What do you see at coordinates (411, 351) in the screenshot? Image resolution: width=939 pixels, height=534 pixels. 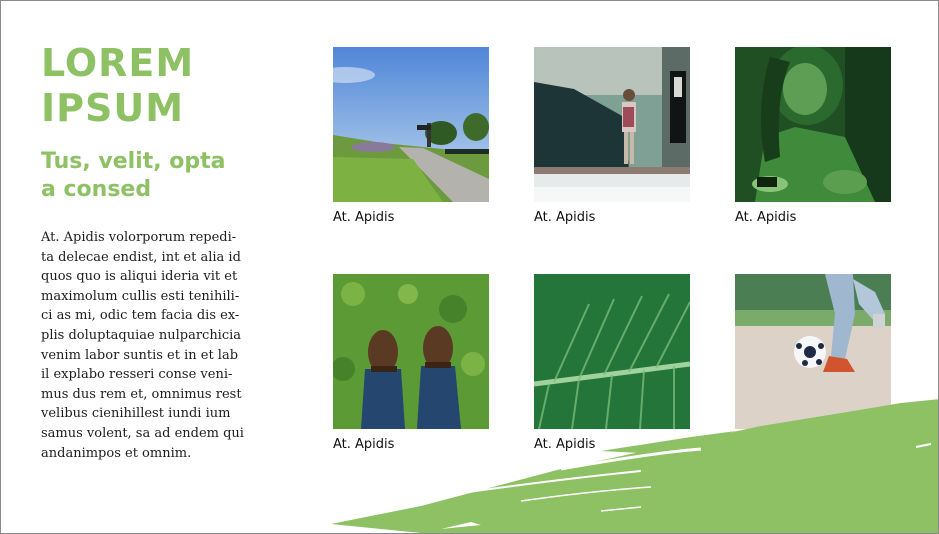 I see `feet-grass-photo` at bounding box center [411, 351].